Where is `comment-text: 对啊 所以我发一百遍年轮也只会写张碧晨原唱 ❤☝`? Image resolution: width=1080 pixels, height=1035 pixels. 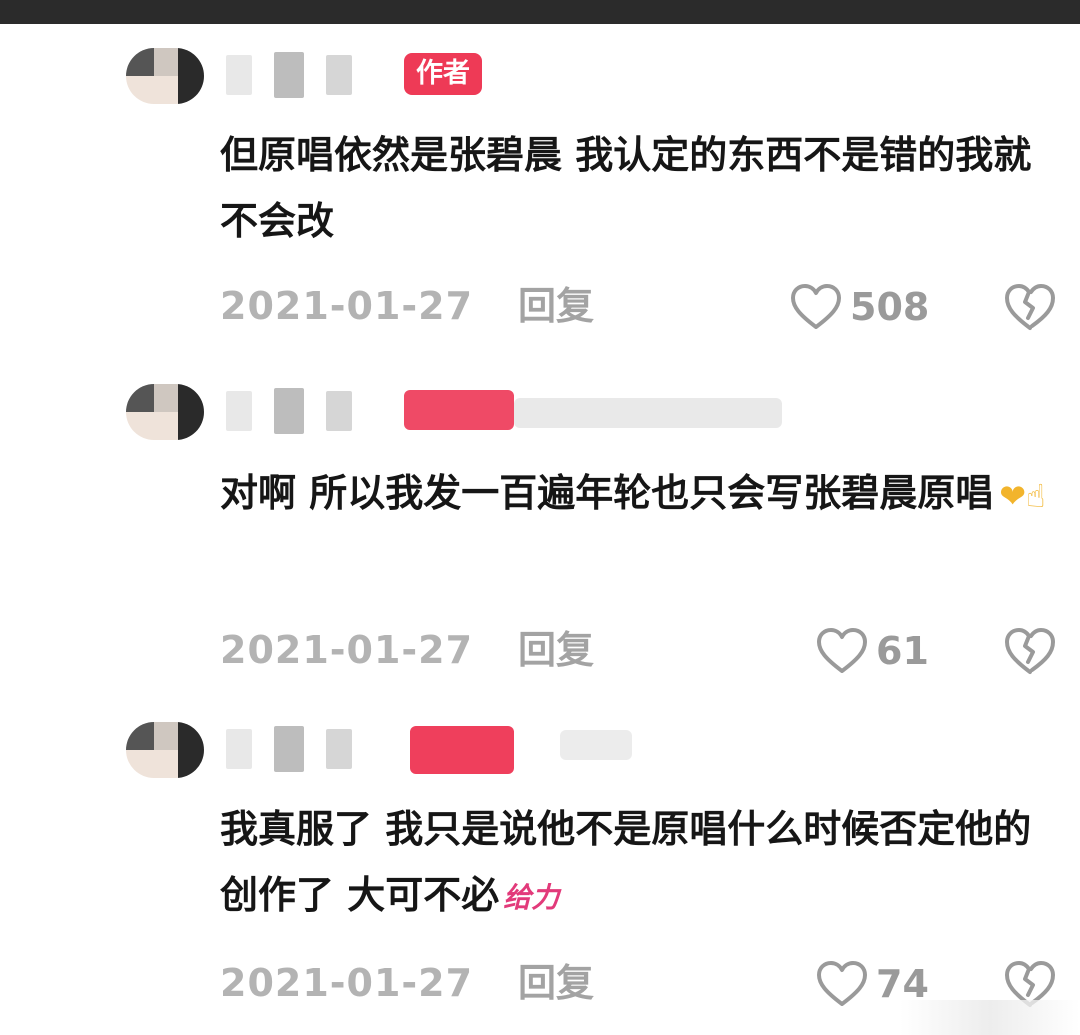 comment-text: 对啊 所以我发一百遍年轮也只会写张碧晨原唱 ❤☝ is located at coordinates (635, 494).